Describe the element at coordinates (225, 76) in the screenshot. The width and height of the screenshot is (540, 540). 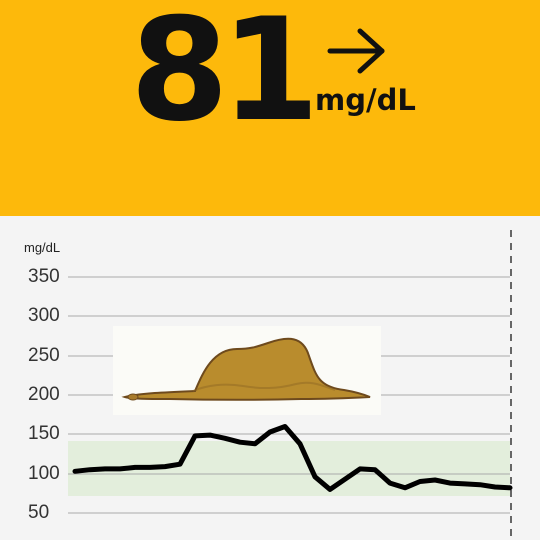
I see `glucose-value: 81` at that location.